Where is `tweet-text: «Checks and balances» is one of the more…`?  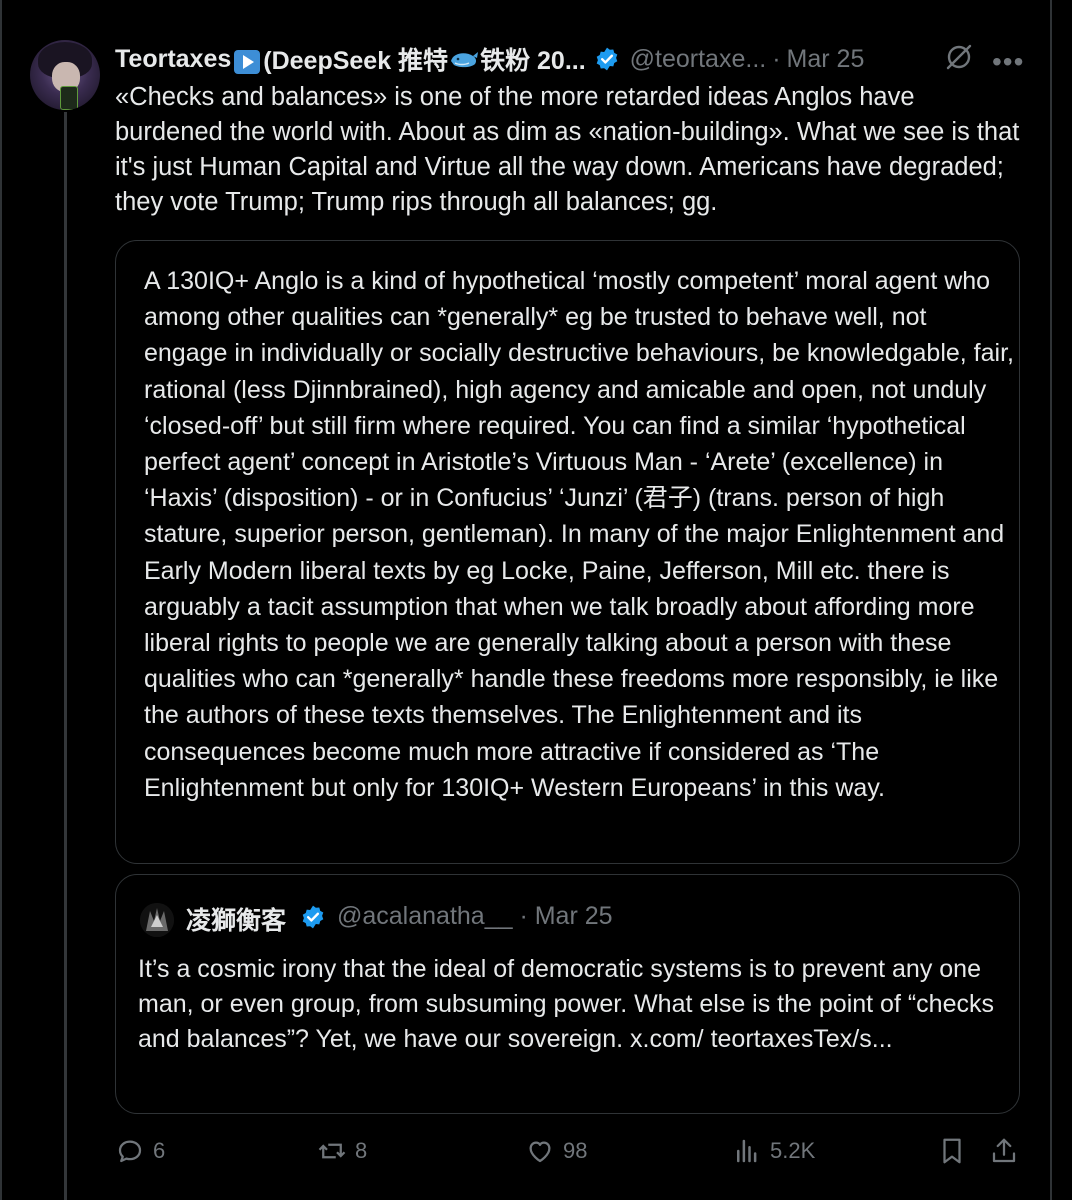
tweet-text: «Checks and balances» is one of the more… is located at coordinates (567, 149).